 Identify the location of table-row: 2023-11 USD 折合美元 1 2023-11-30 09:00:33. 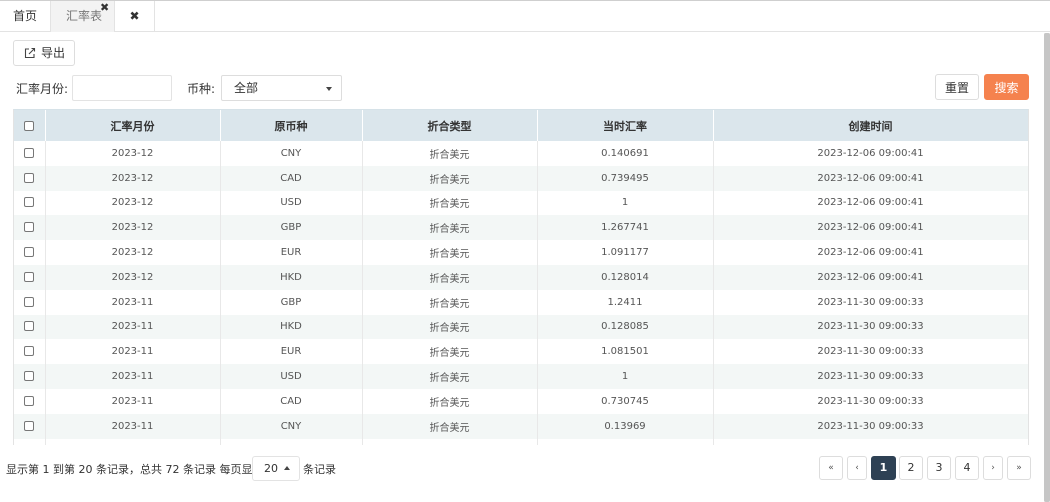
(521, 376).